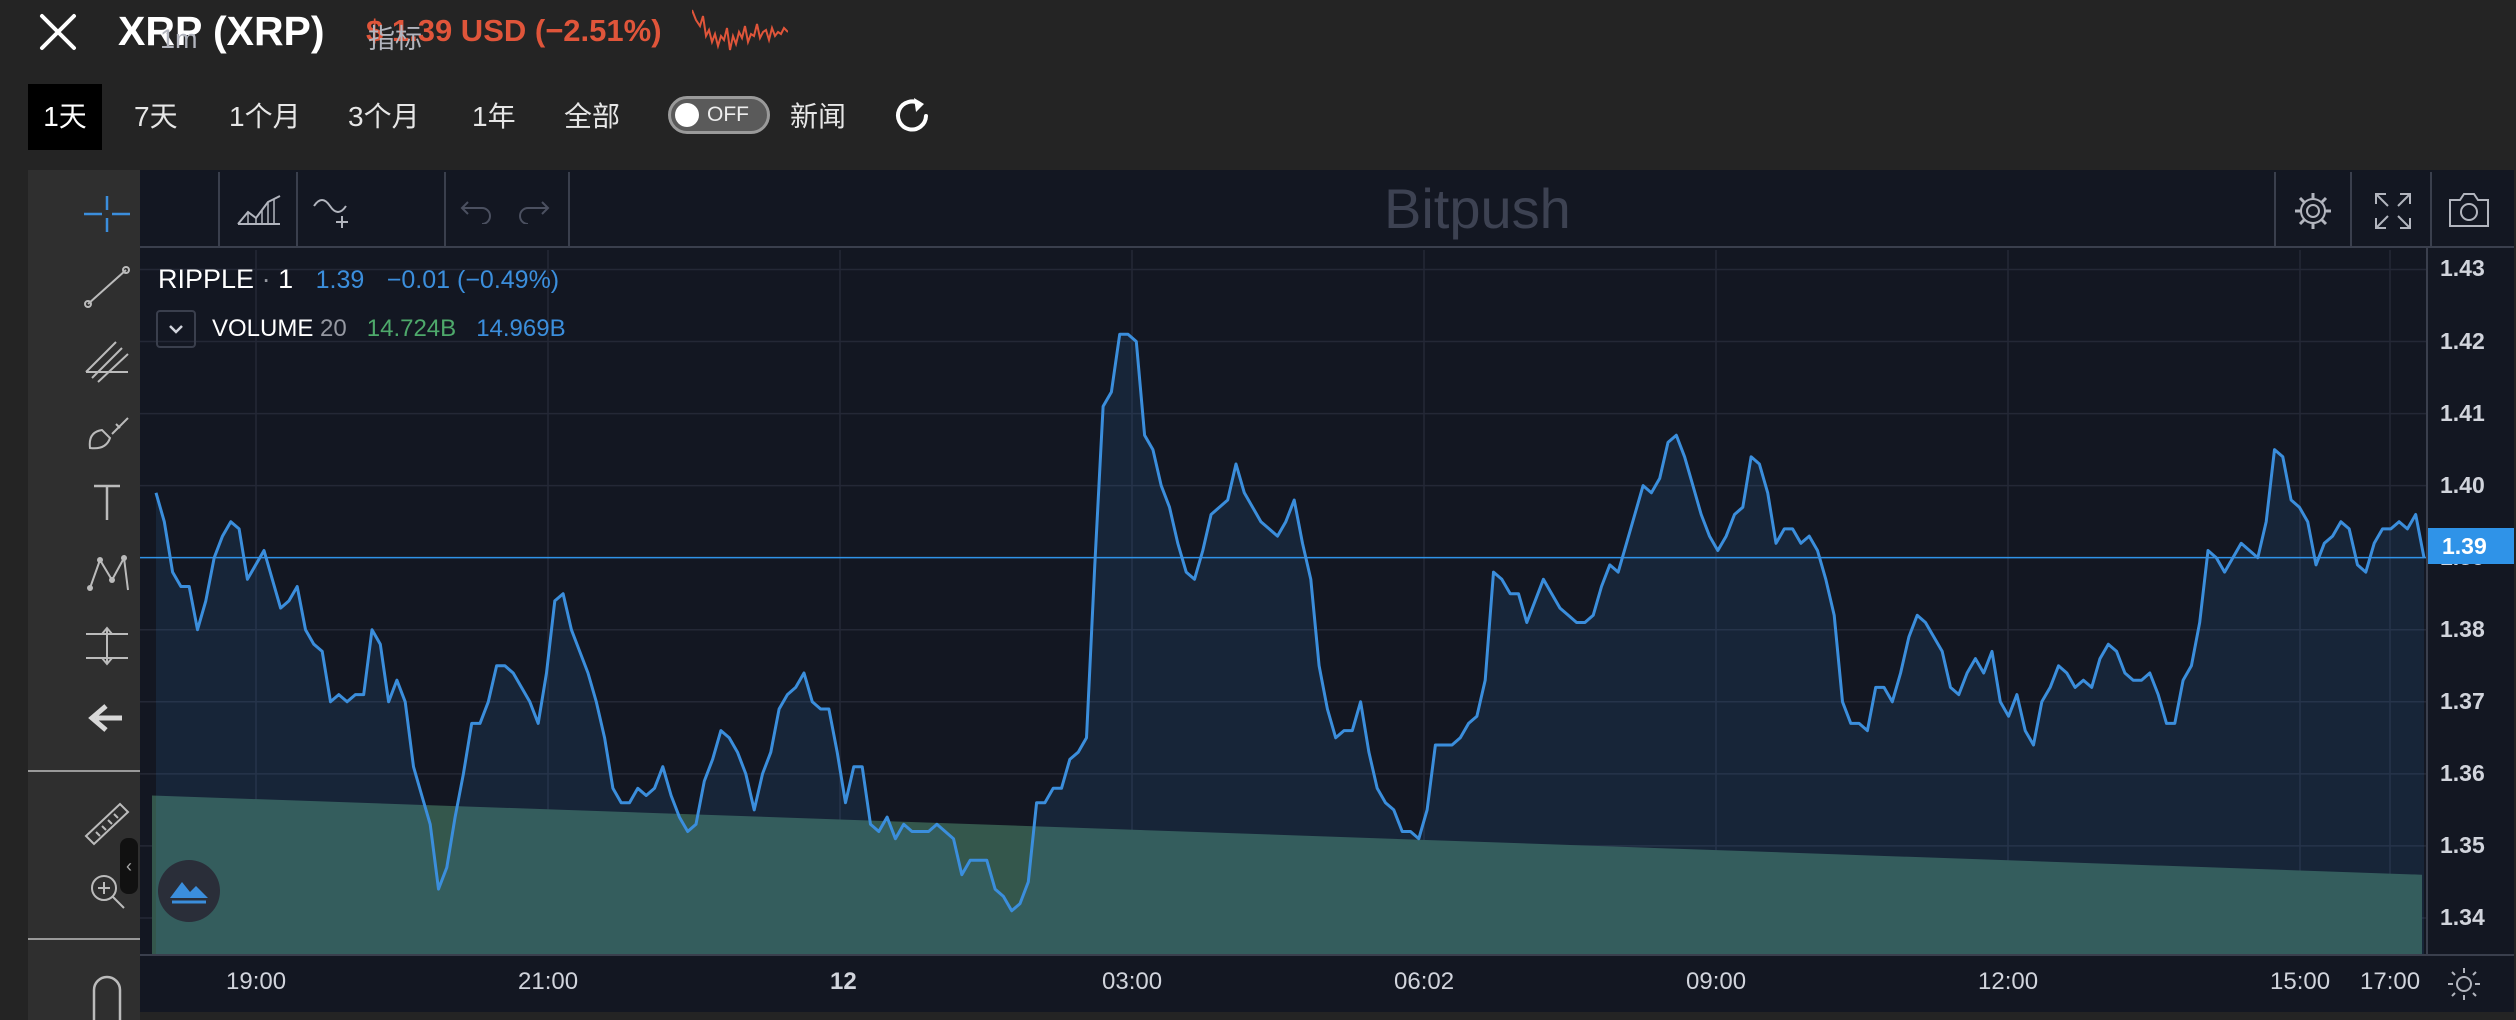  I want to click on fullscreen-icon, so click(2393, 211).